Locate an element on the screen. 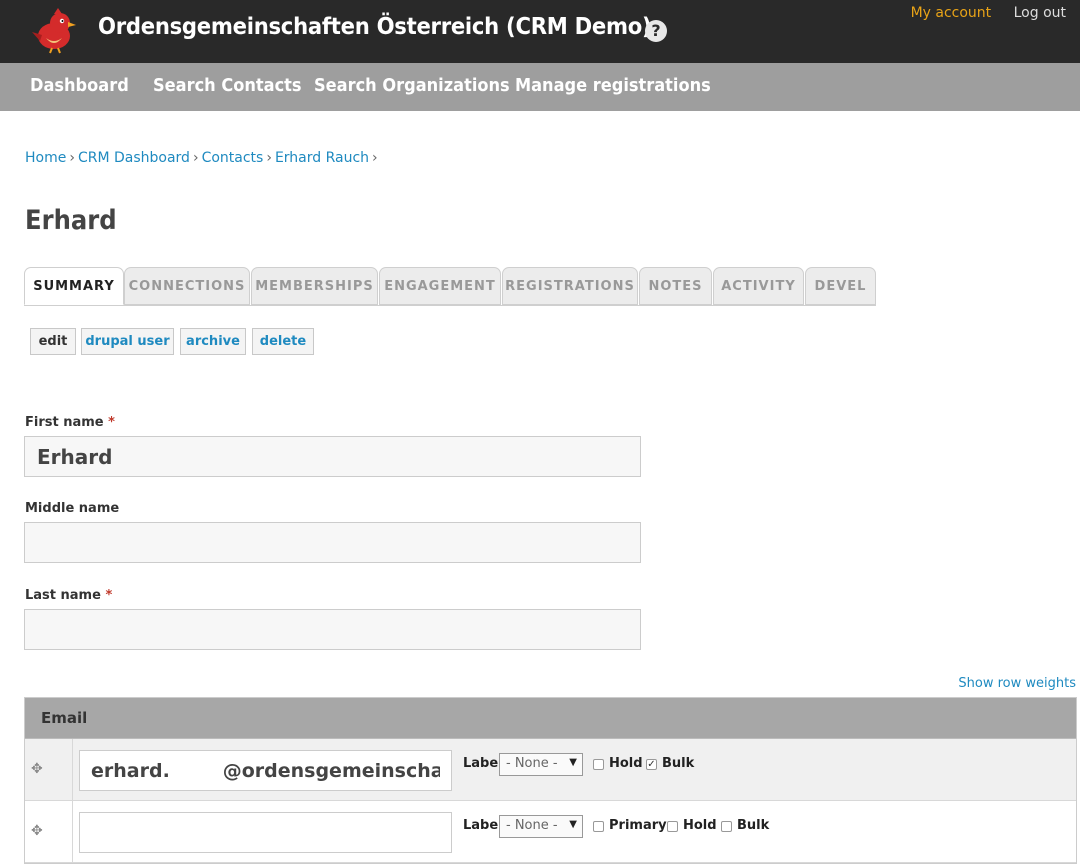 The height and width of the screenshot is (864, 1080). first-name-label: First name * is located at coordinates (70, 422).